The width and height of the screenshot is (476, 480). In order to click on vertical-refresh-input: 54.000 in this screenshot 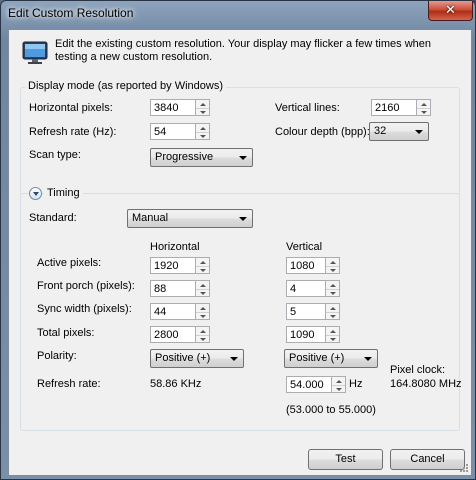, I will do `click(309, 384)`.